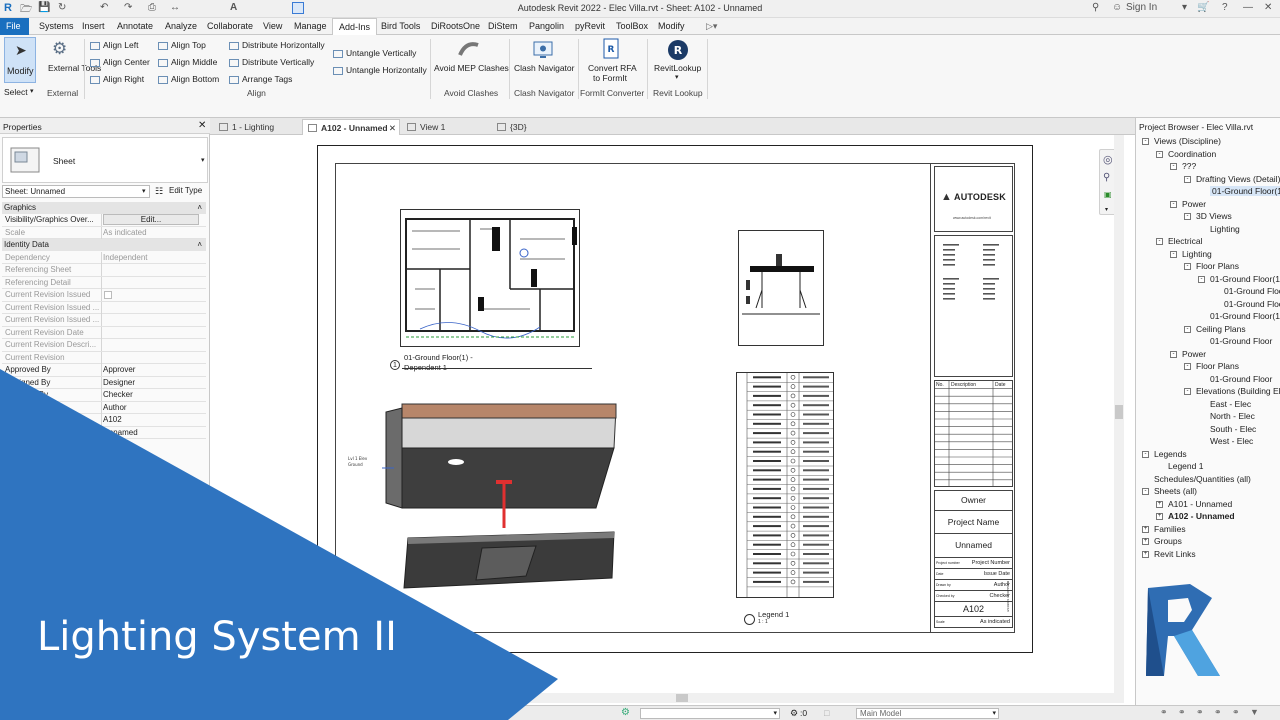  I want to click on avoid-mep-clashes-button: Avoid MEP Clashes, so click(471, 68).